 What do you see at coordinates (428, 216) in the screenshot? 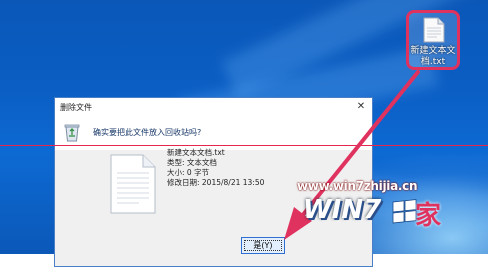
I see `watermark-logo-char: 家` at bounding box center [428, 216].